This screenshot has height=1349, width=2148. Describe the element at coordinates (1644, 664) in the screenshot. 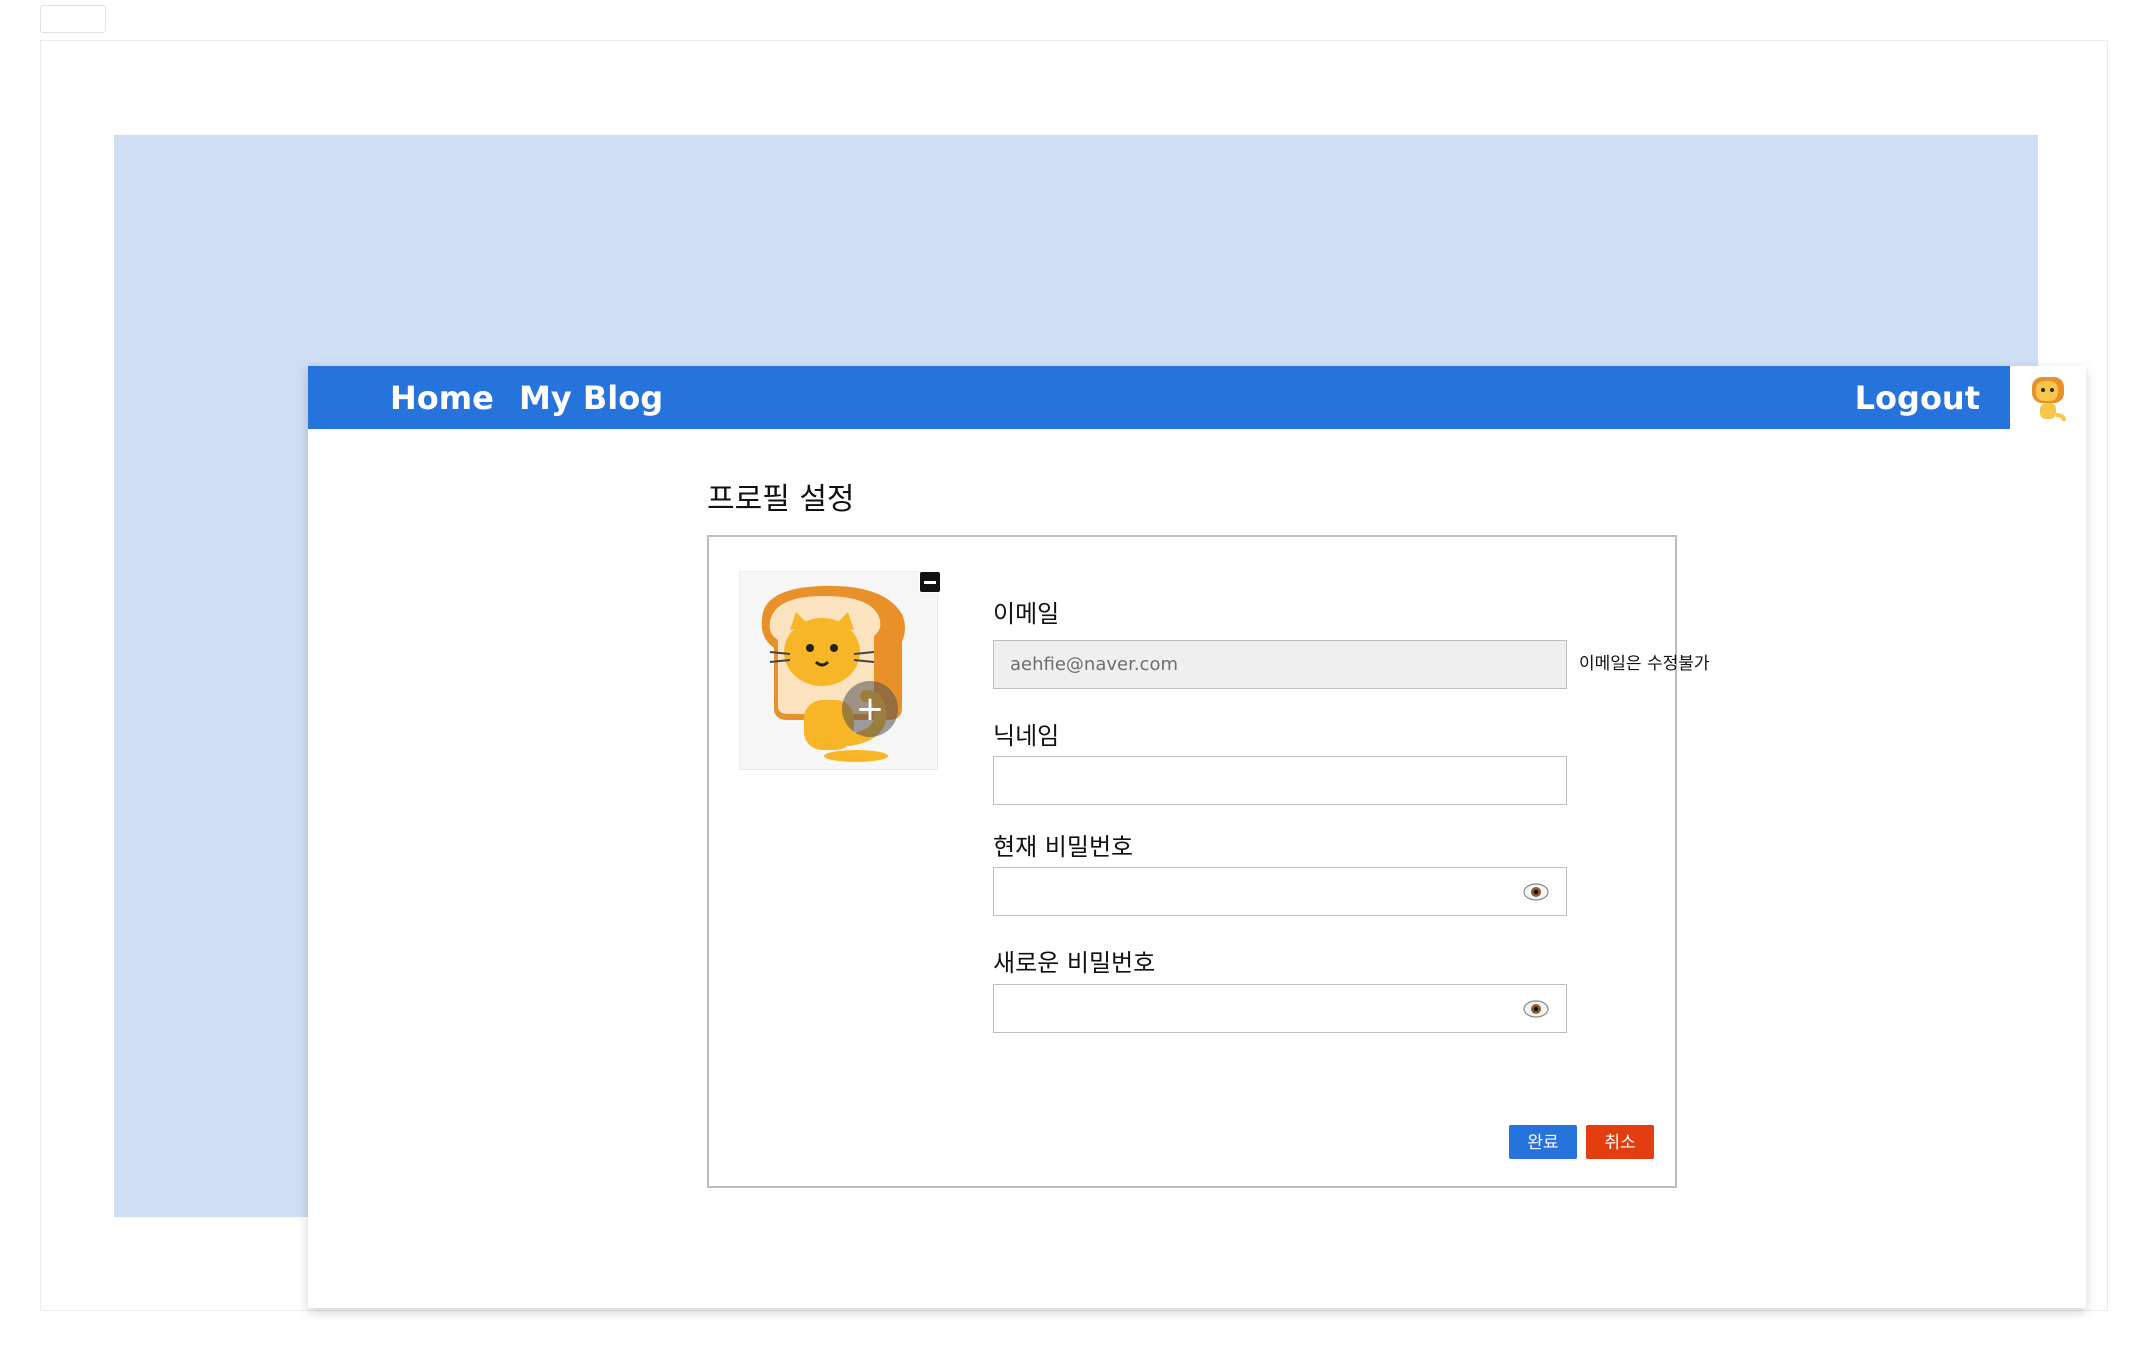

I see `email-readonly-note: 이메일은 수정불가` at that location.